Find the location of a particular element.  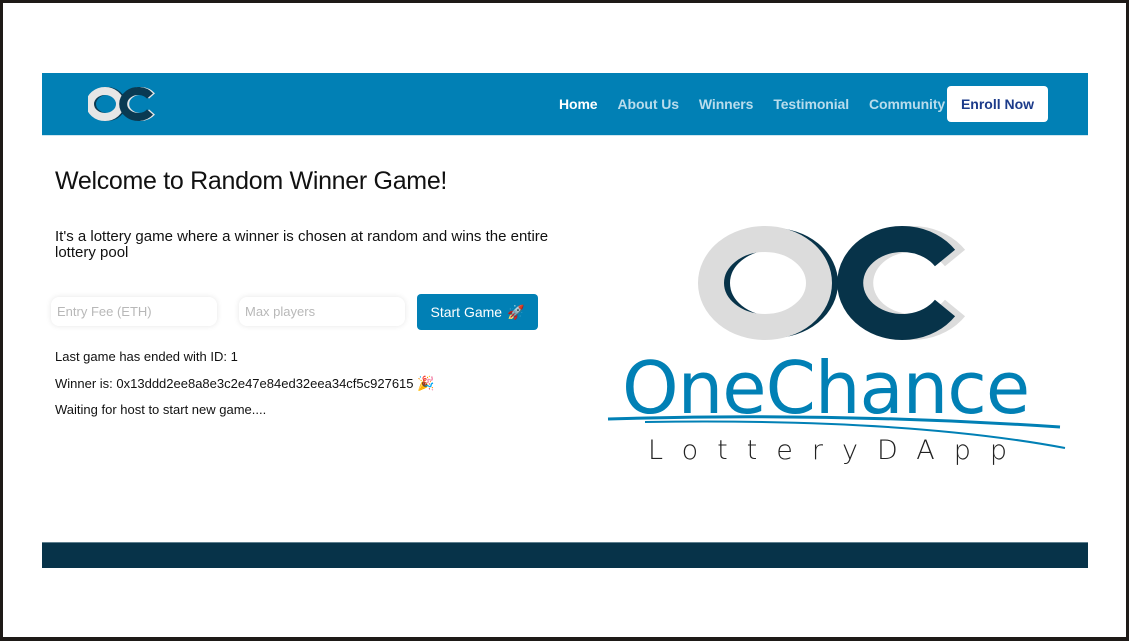

footer-bar is located at coordinates (565, 555).